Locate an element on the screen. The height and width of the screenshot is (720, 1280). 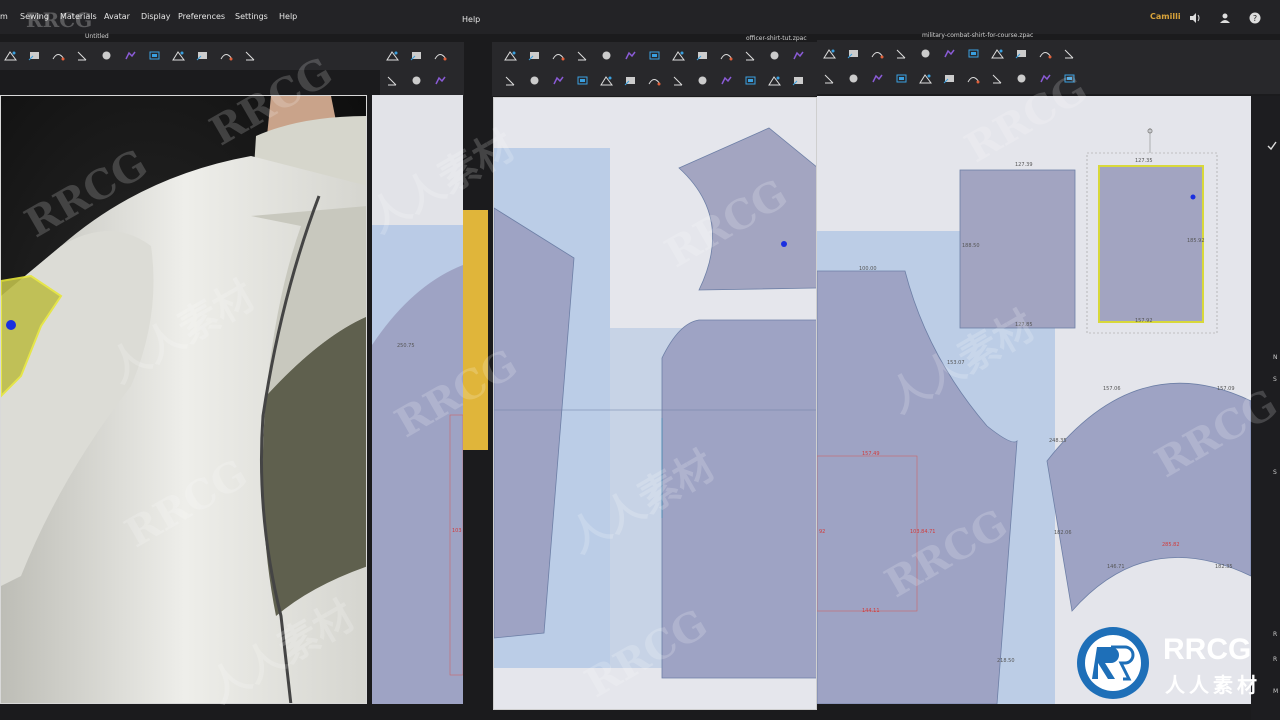
selection-point is located at coordinates (11, 325).